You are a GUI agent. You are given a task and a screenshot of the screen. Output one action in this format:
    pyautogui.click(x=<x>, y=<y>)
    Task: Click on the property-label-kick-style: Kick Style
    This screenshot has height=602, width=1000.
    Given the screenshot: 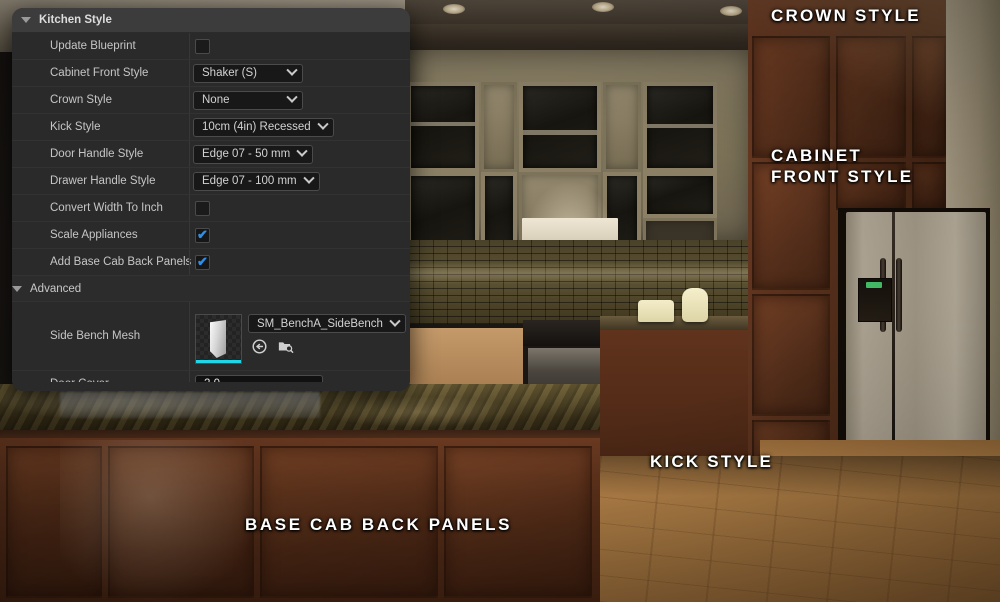 What is the action you would take?
    pyautogui.click(x=75, y=127)
    